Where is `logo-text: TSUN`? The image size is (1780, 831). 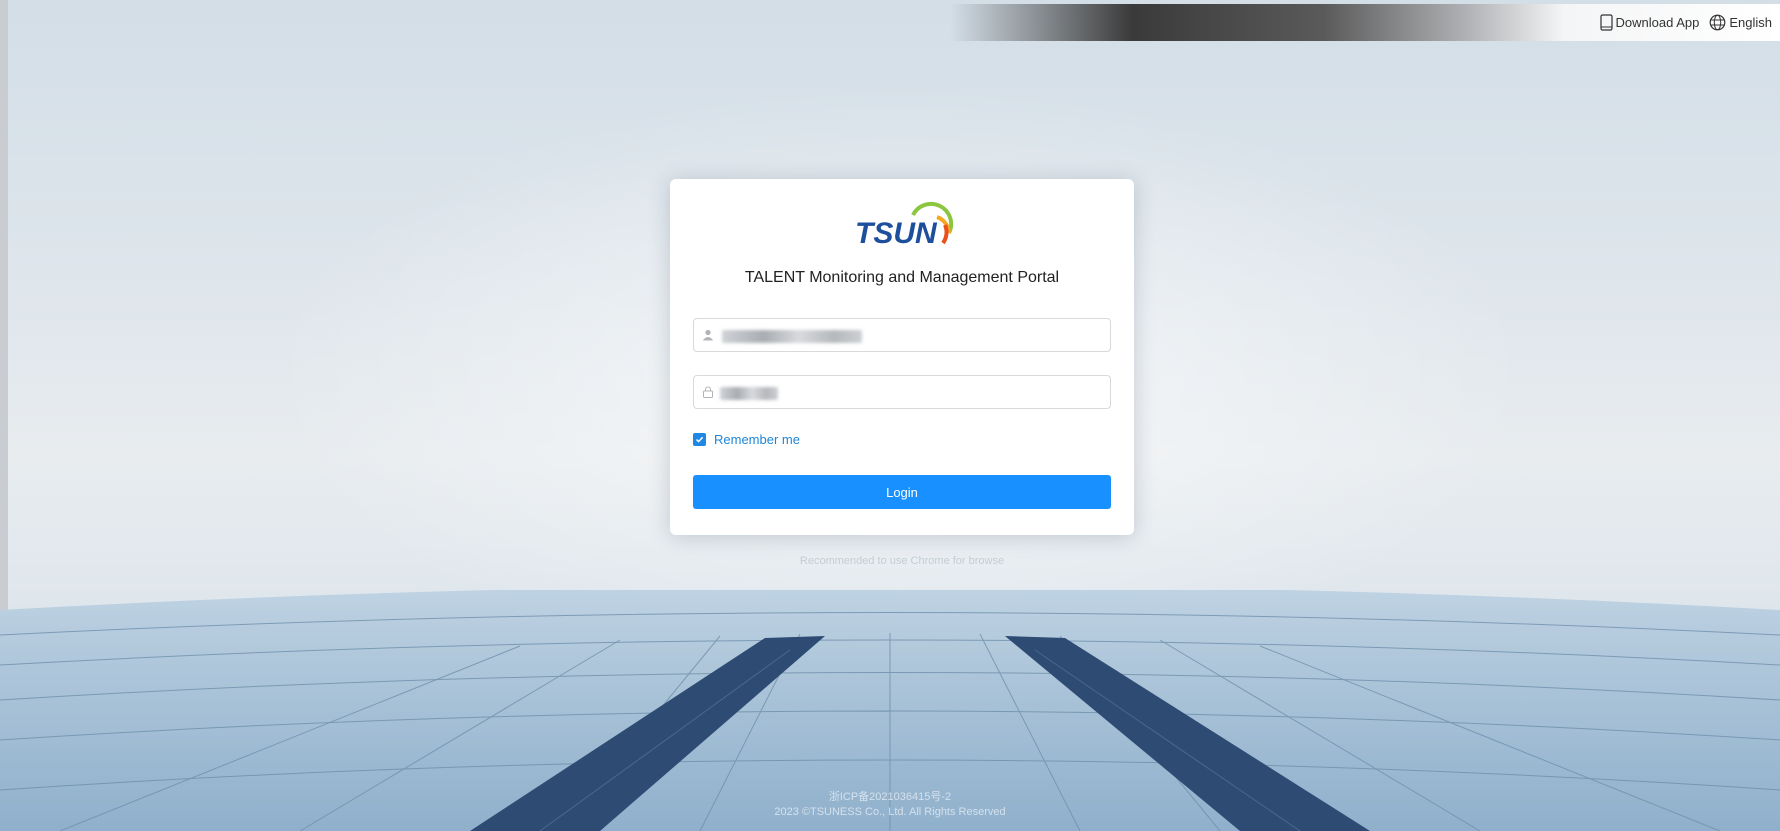 logo-text: TSUN is located at coordinates (896, 233).